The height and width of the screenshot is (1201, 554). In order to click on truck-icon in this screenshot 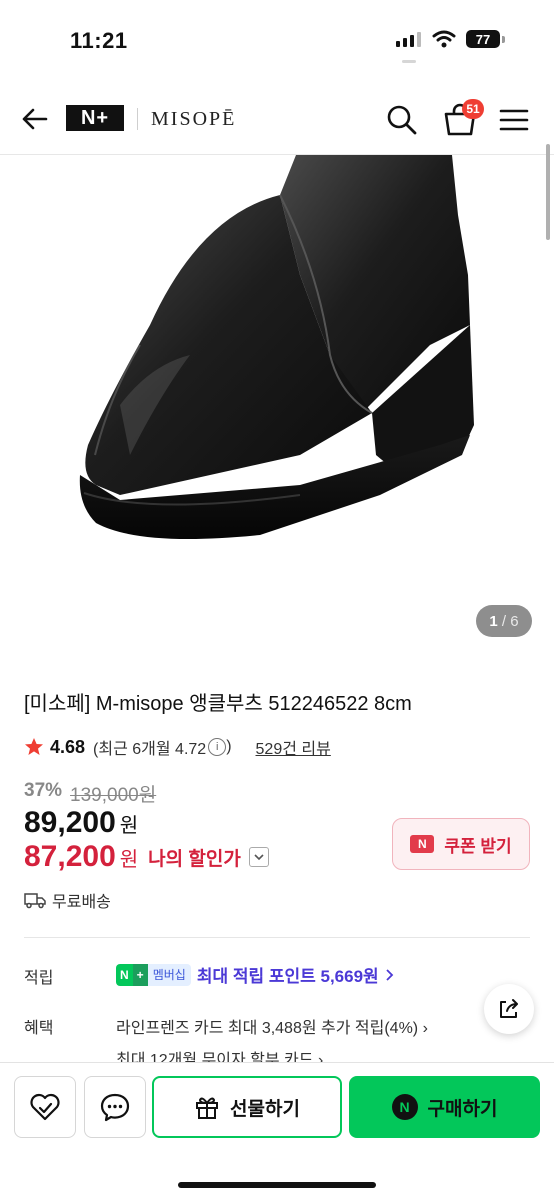, I will do `click(35, 901)`.